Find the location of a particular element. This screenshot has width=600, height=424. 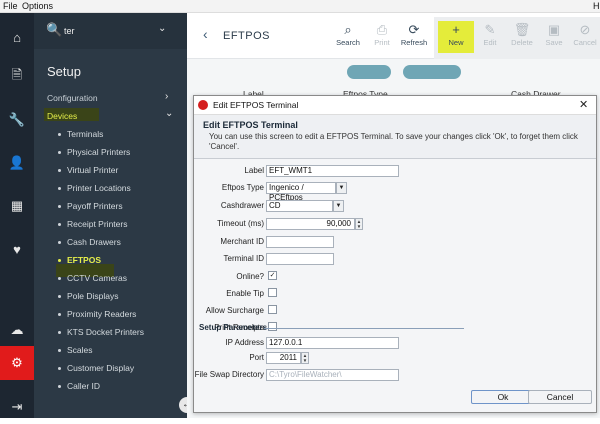

refresh-icon: ⟳ is located at coordinates (414, 29).